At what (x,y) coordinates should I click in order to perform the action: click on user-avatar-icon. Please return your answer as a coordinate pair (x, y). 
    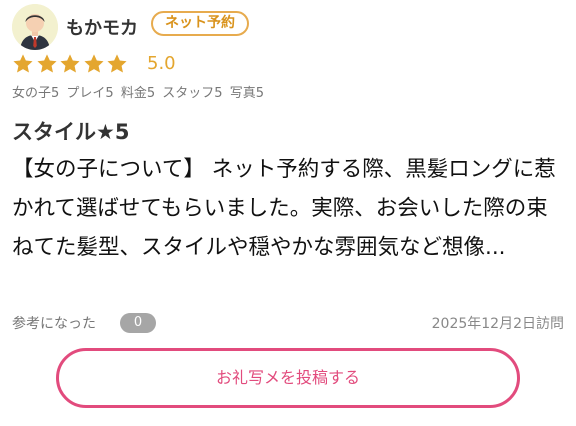
    Looking at the image, I should click on (35, 27).